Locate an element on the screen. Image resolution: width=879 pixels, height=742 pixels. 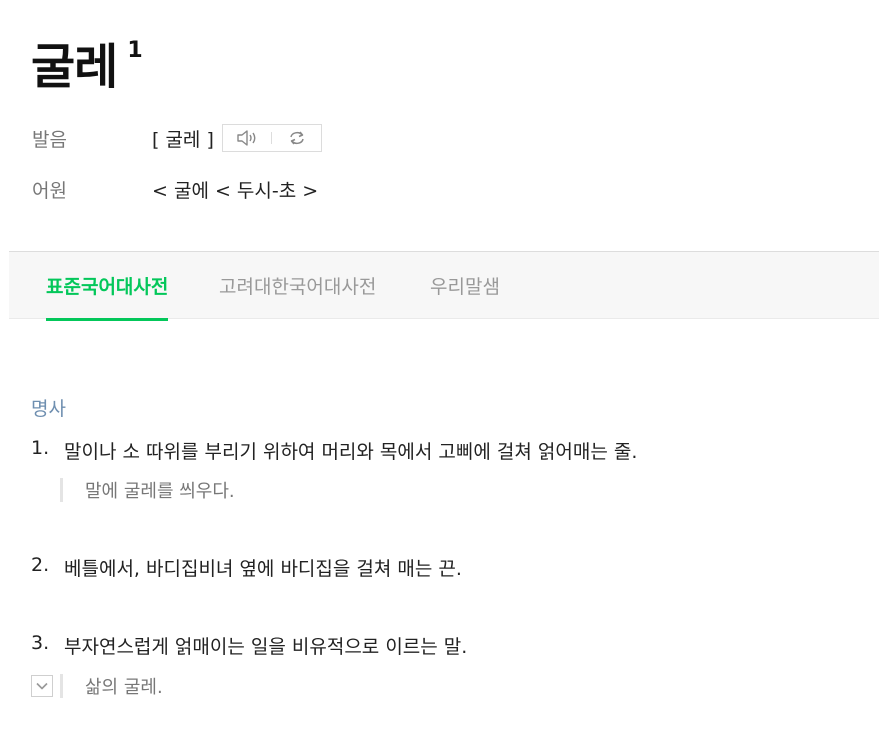
repeat-audio-button is located at coordinates (296, 138).